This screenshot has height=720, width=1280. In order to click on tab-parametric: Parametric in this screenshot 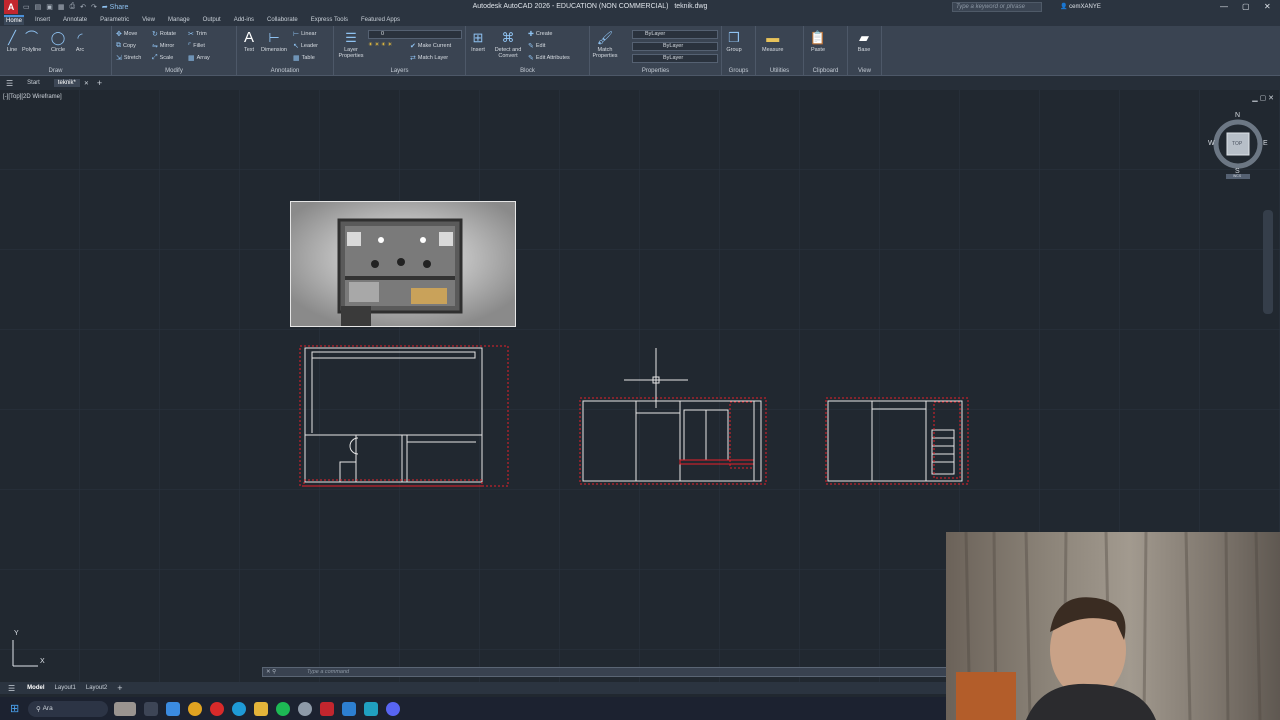, I will do `click(114, 20)`.